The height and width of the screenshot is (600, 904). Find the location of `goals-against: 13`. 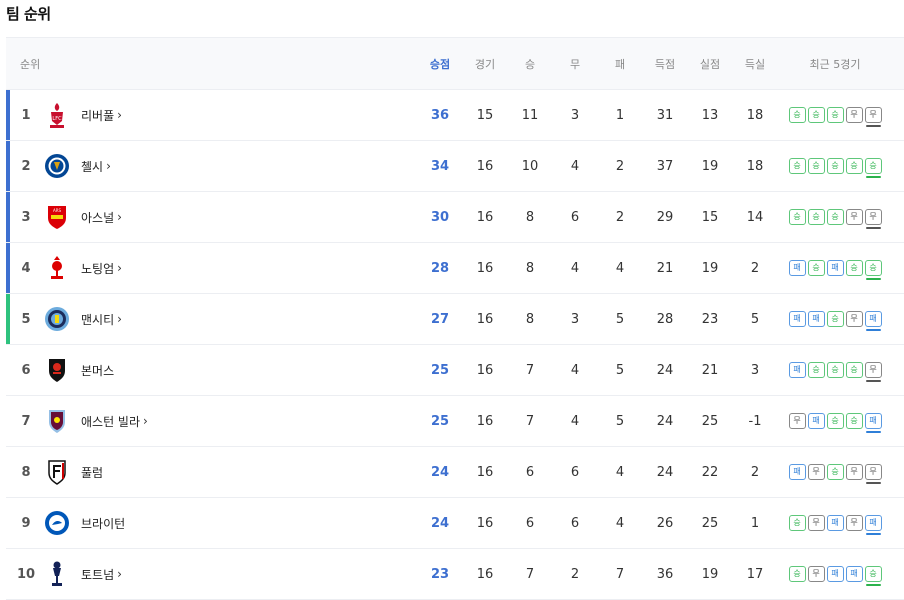

goals-against: 13 is located at coordinates (710, 115).